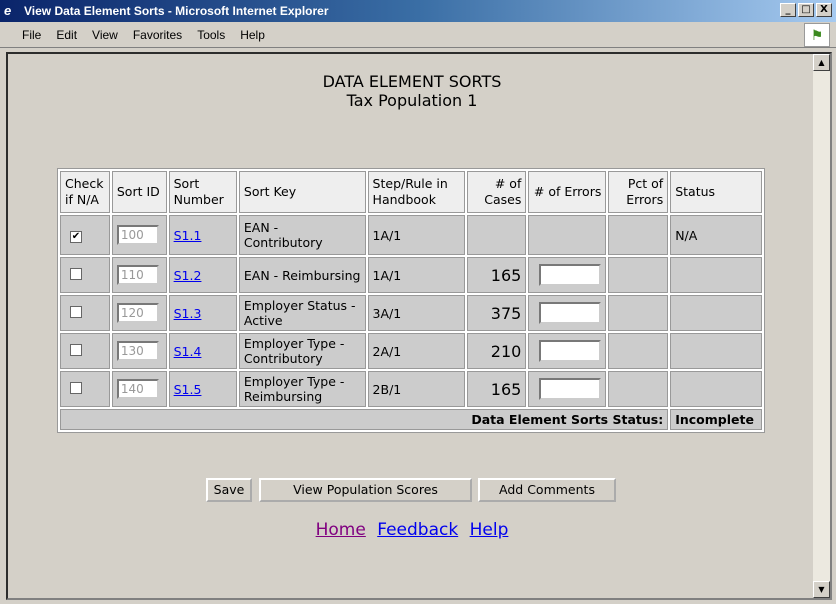  Describe the element at coordinates (821, 326) in the screenshot. I see `vertical-scrollbar: ▲ ▼` at that location.